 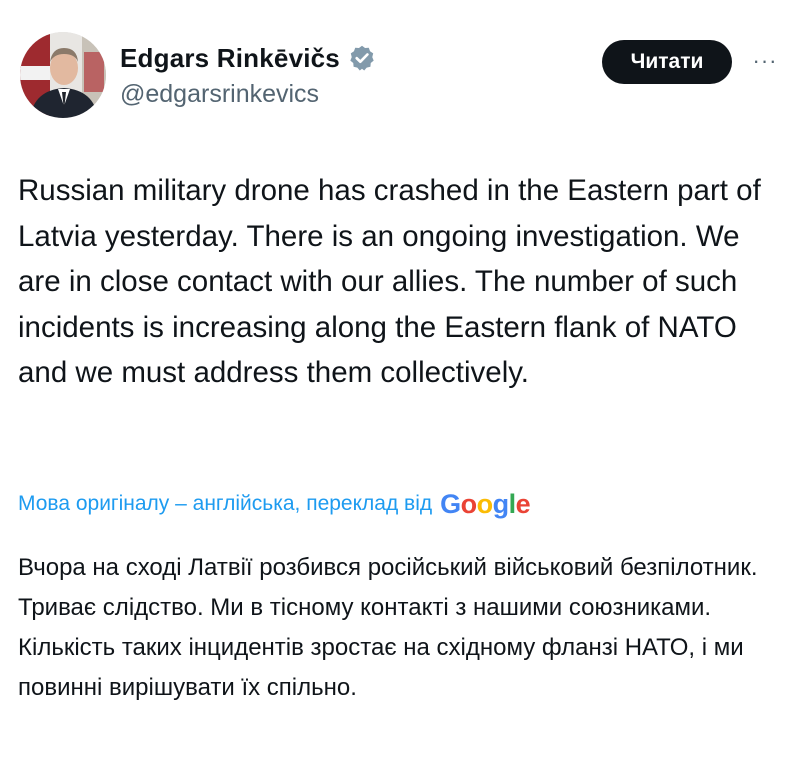 I want to click on name-row: Edgars Rinkēvičs, so click(x=248, y=58).